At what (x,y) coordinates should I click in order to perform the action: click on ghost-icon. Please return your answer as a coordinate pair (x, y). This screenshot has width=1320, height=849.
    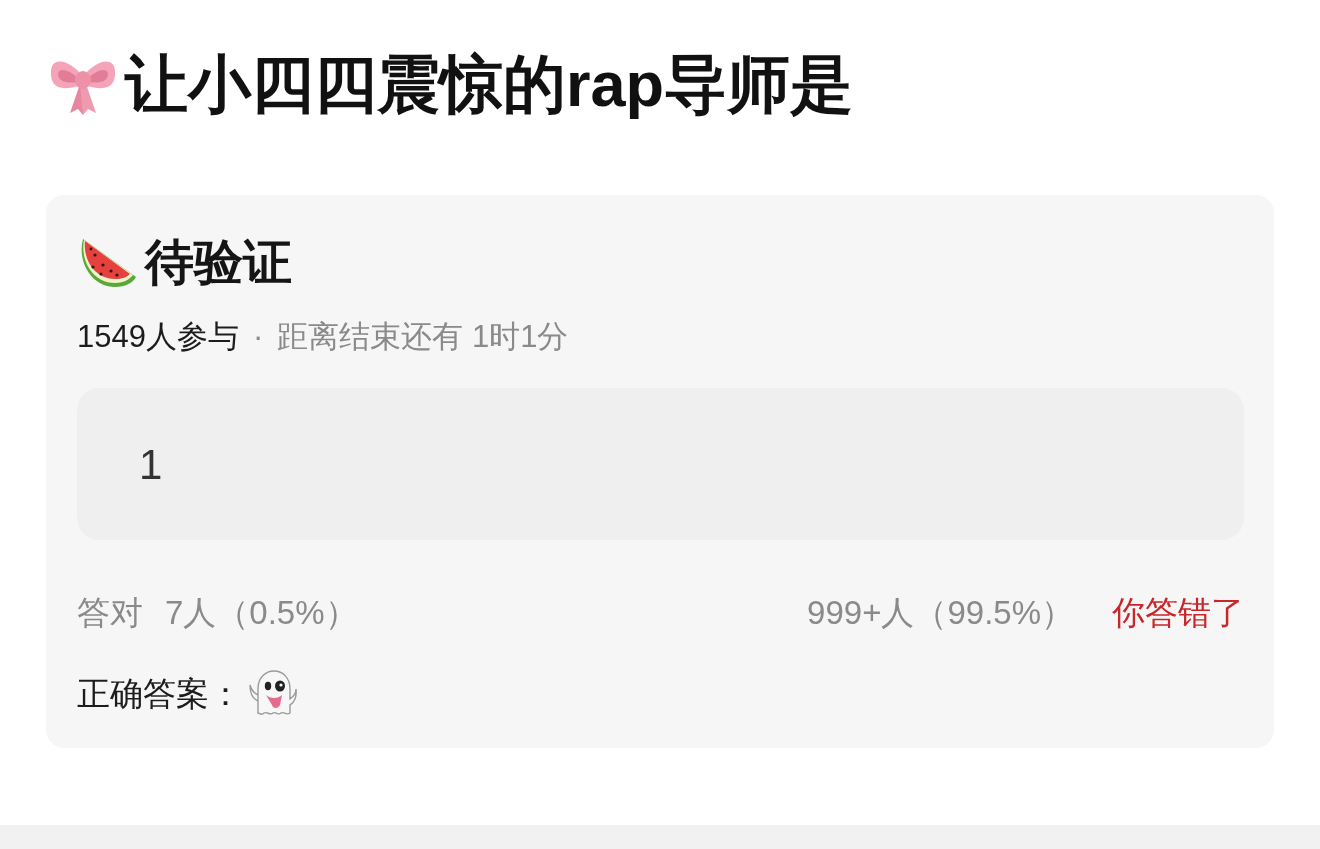
    Looking at the image, I should click on (273, 693).